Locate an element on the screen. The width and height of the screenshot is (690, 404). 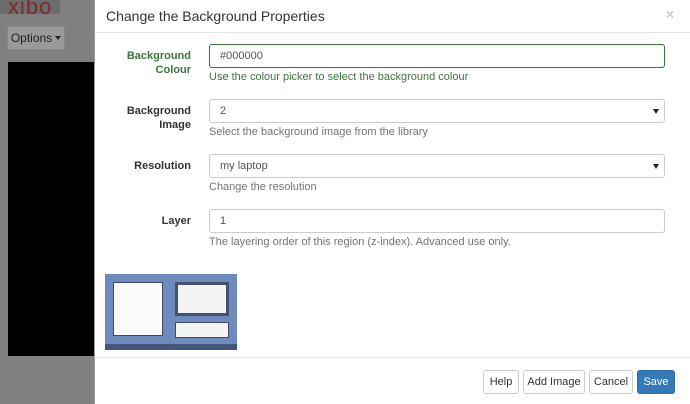
preview-region-bottom-right is located at coordinates (202, 330).